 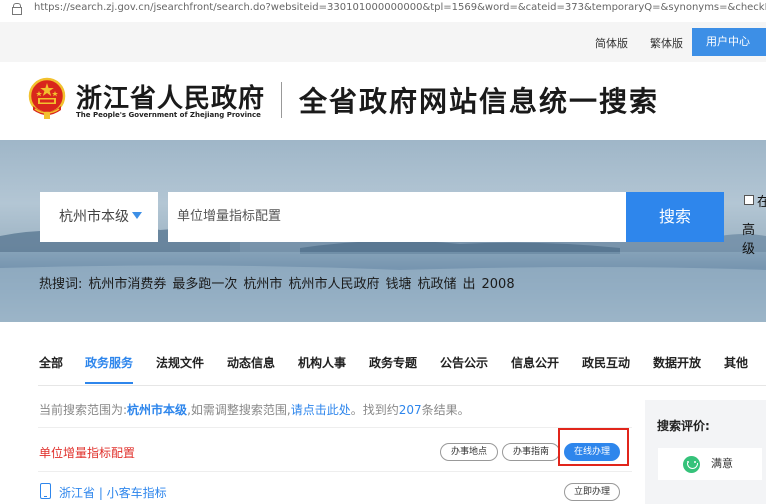 I want to click on tab-disclosure: 信息公开, so click(x=535, y=362).